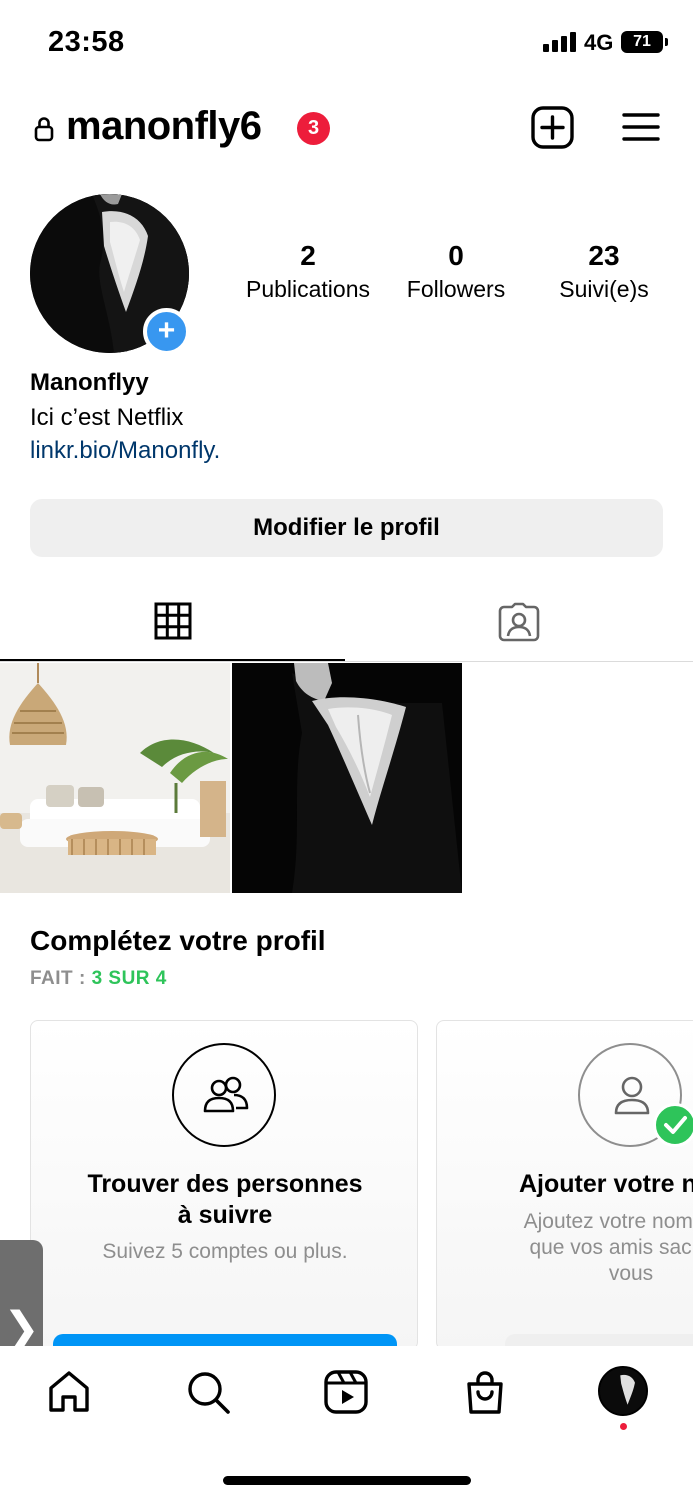  Describe the element at coordinates (606, 1184) in the screenshot. I see `card-title: Ajouter votre n` at that location.